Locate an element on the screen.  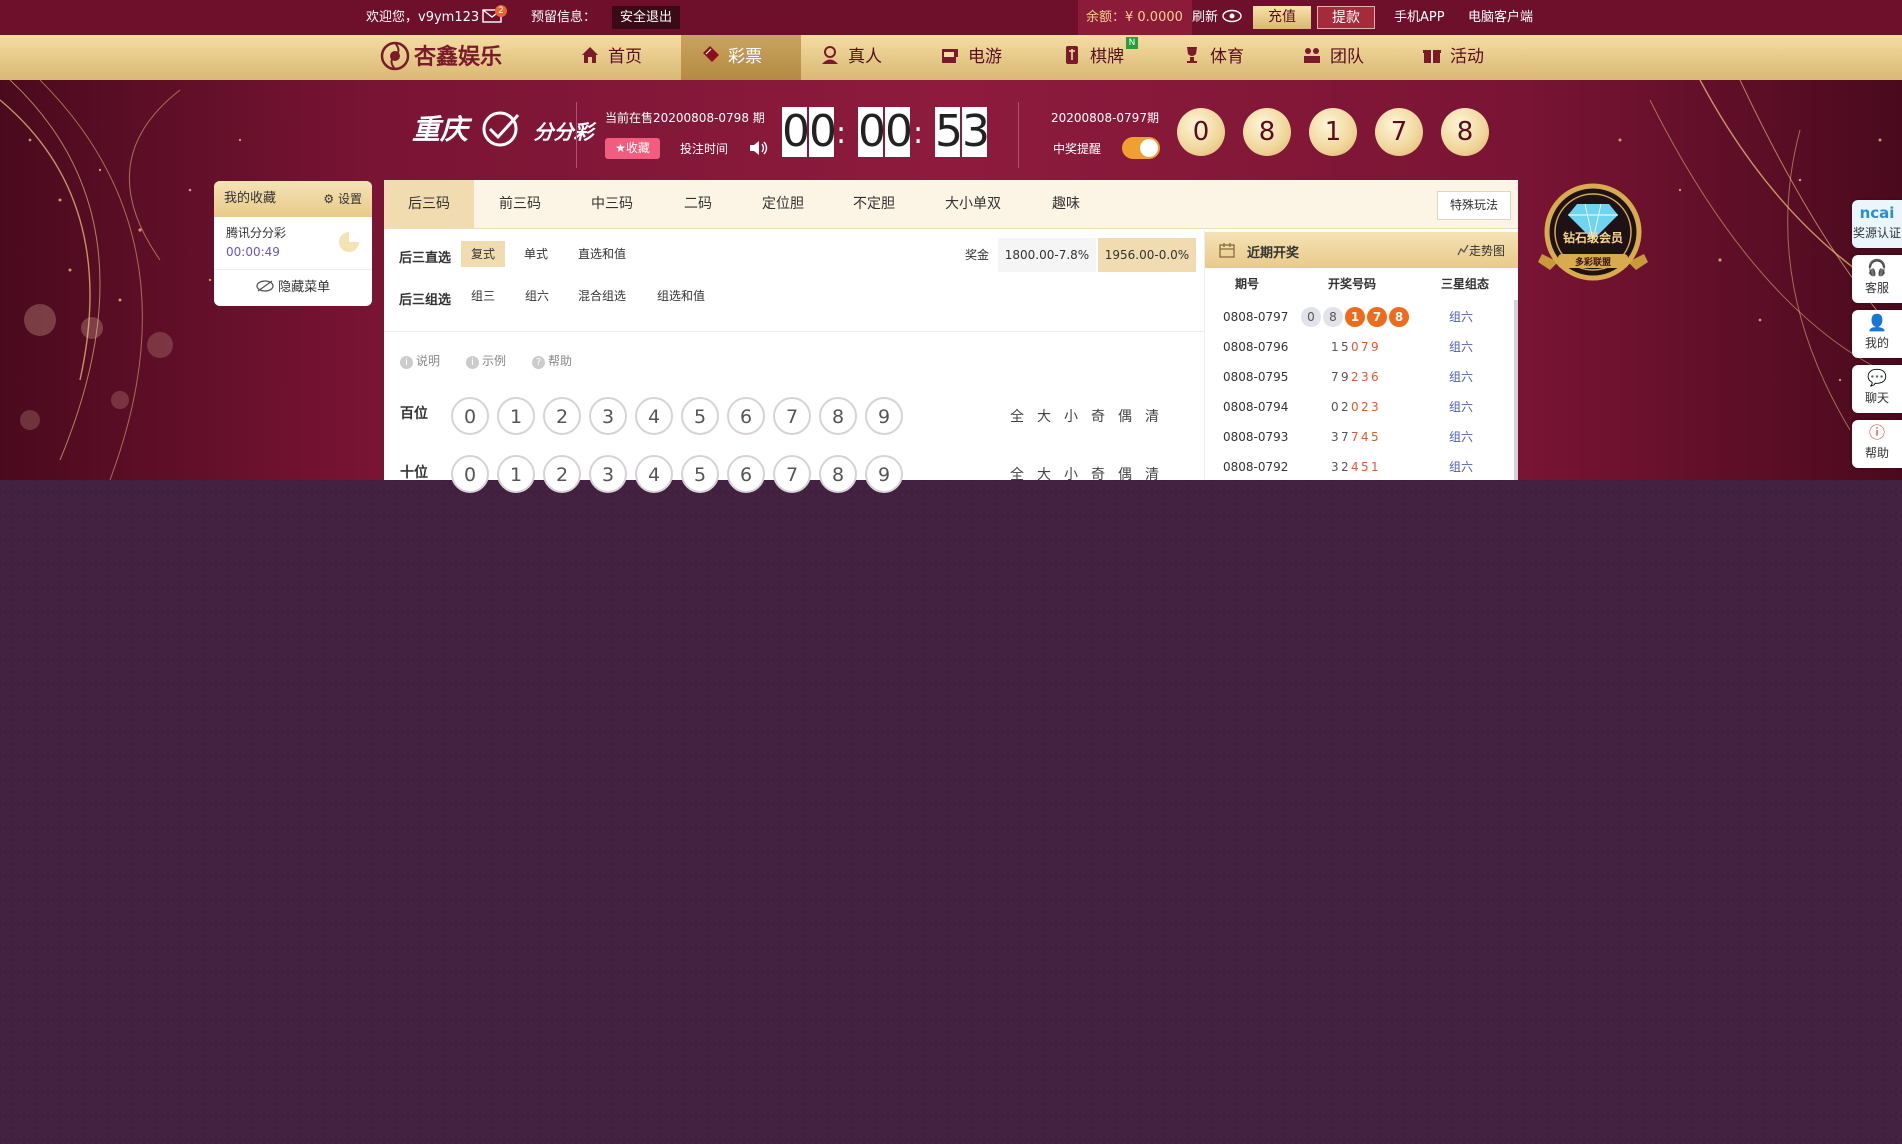
option-group-sum: 组选和值 is located at coordinates (681, 296).